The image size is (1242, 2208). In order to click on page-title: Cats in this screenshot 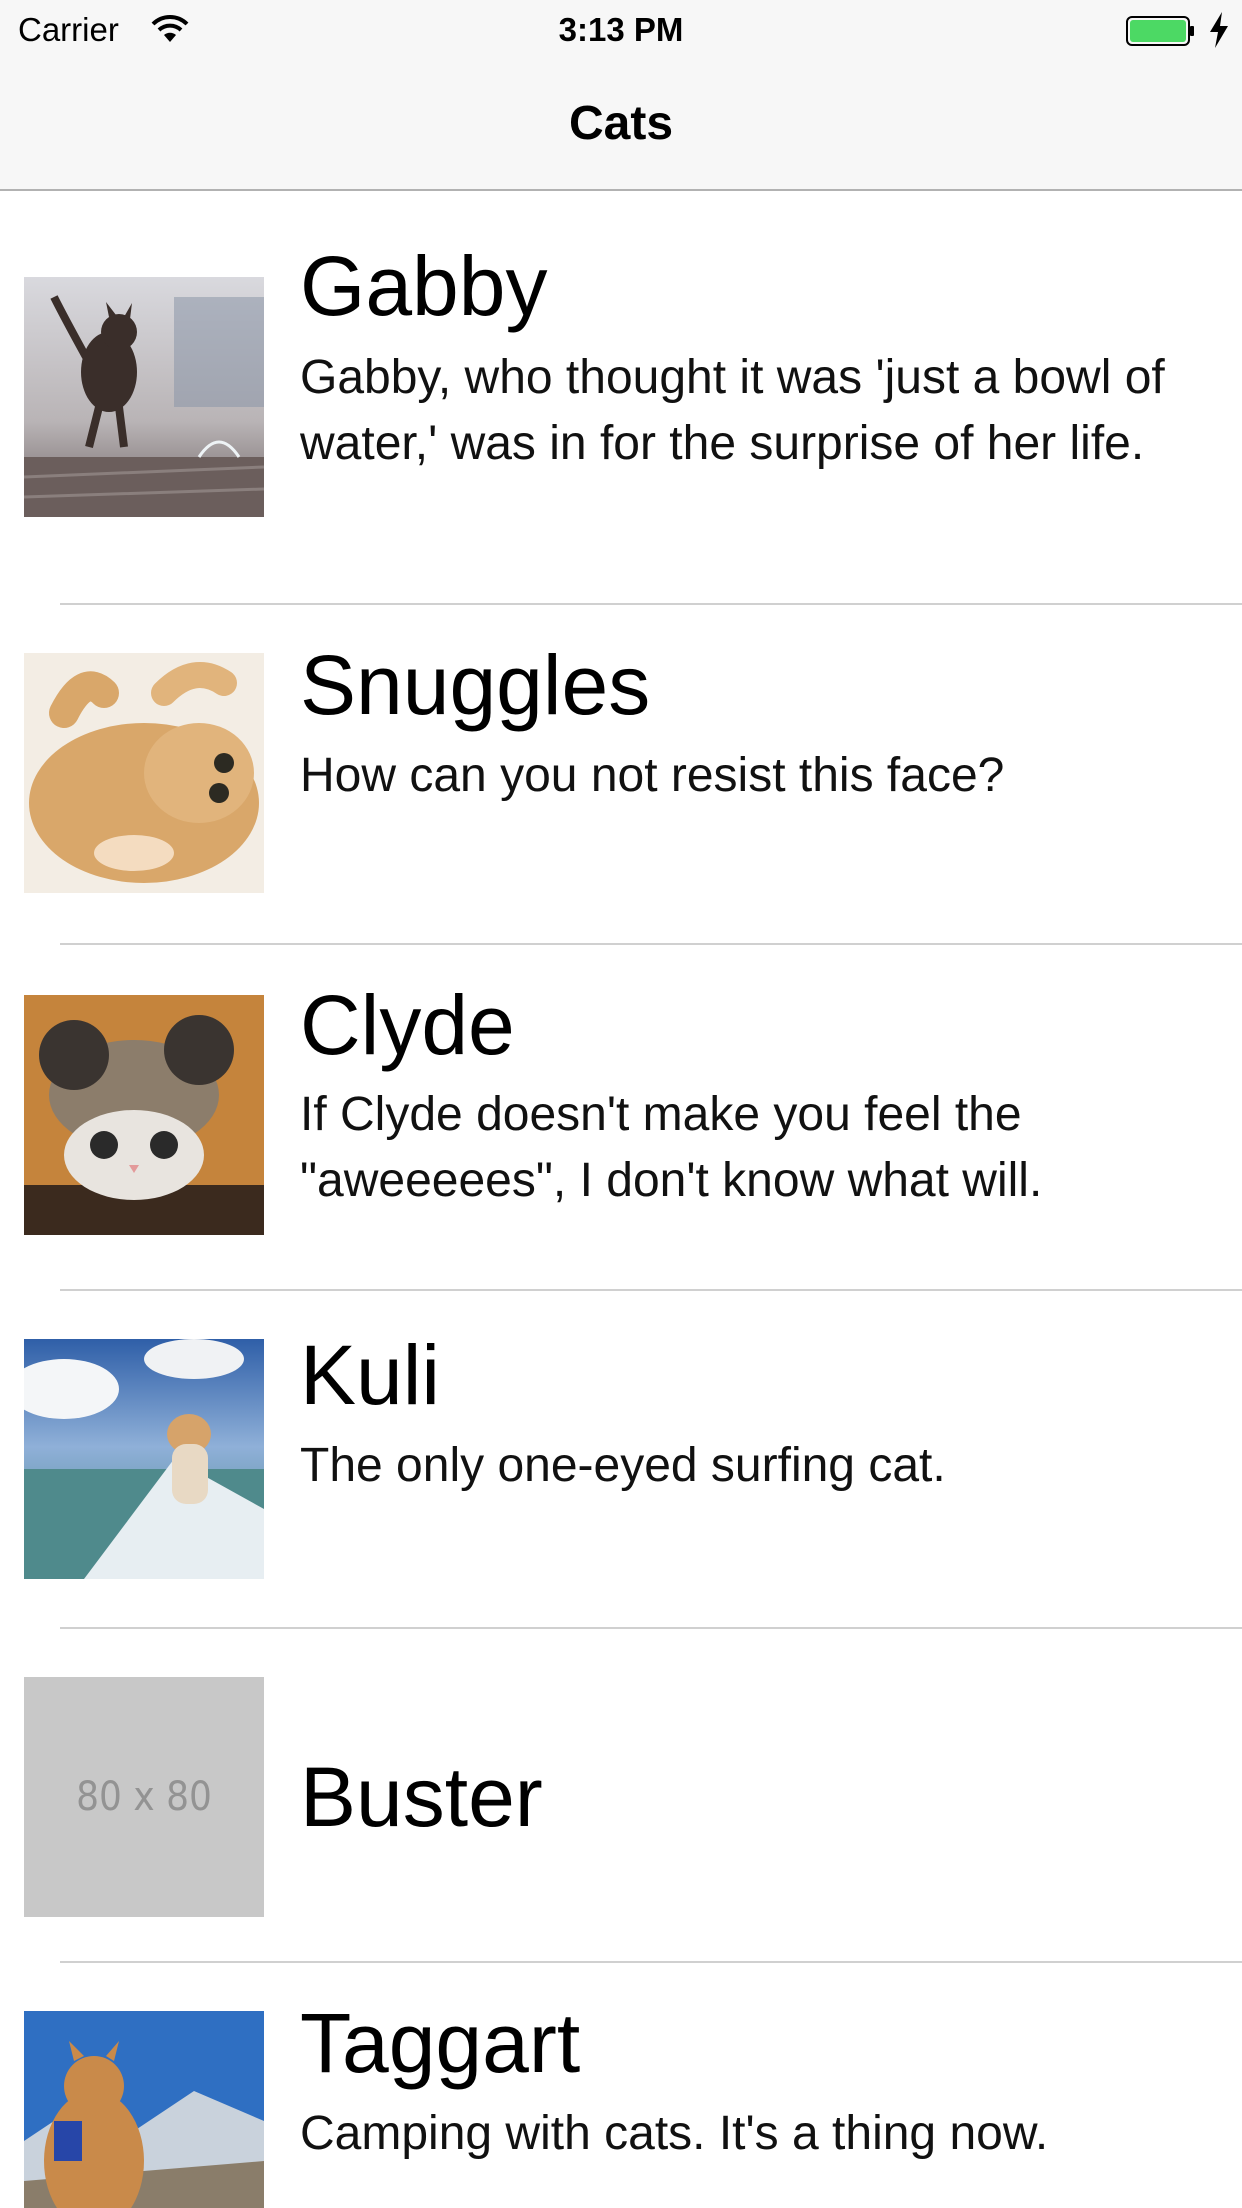, I will do `click(621, 123)`.